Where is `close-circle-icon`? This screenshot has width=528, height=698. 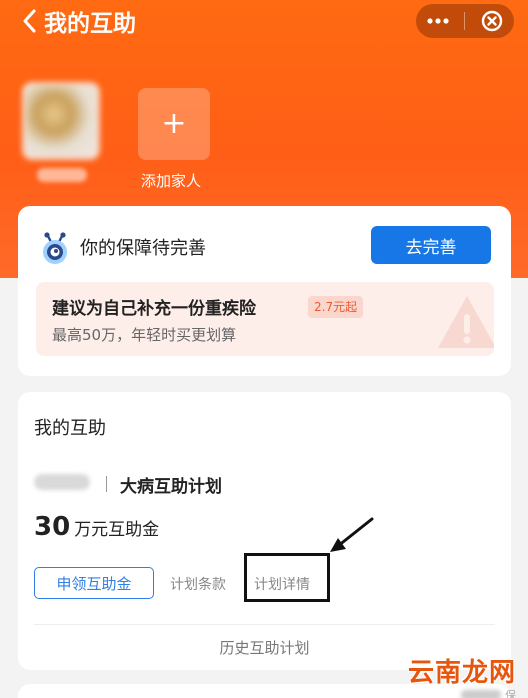
close-circle-icon is located at coordinates (492, 21).